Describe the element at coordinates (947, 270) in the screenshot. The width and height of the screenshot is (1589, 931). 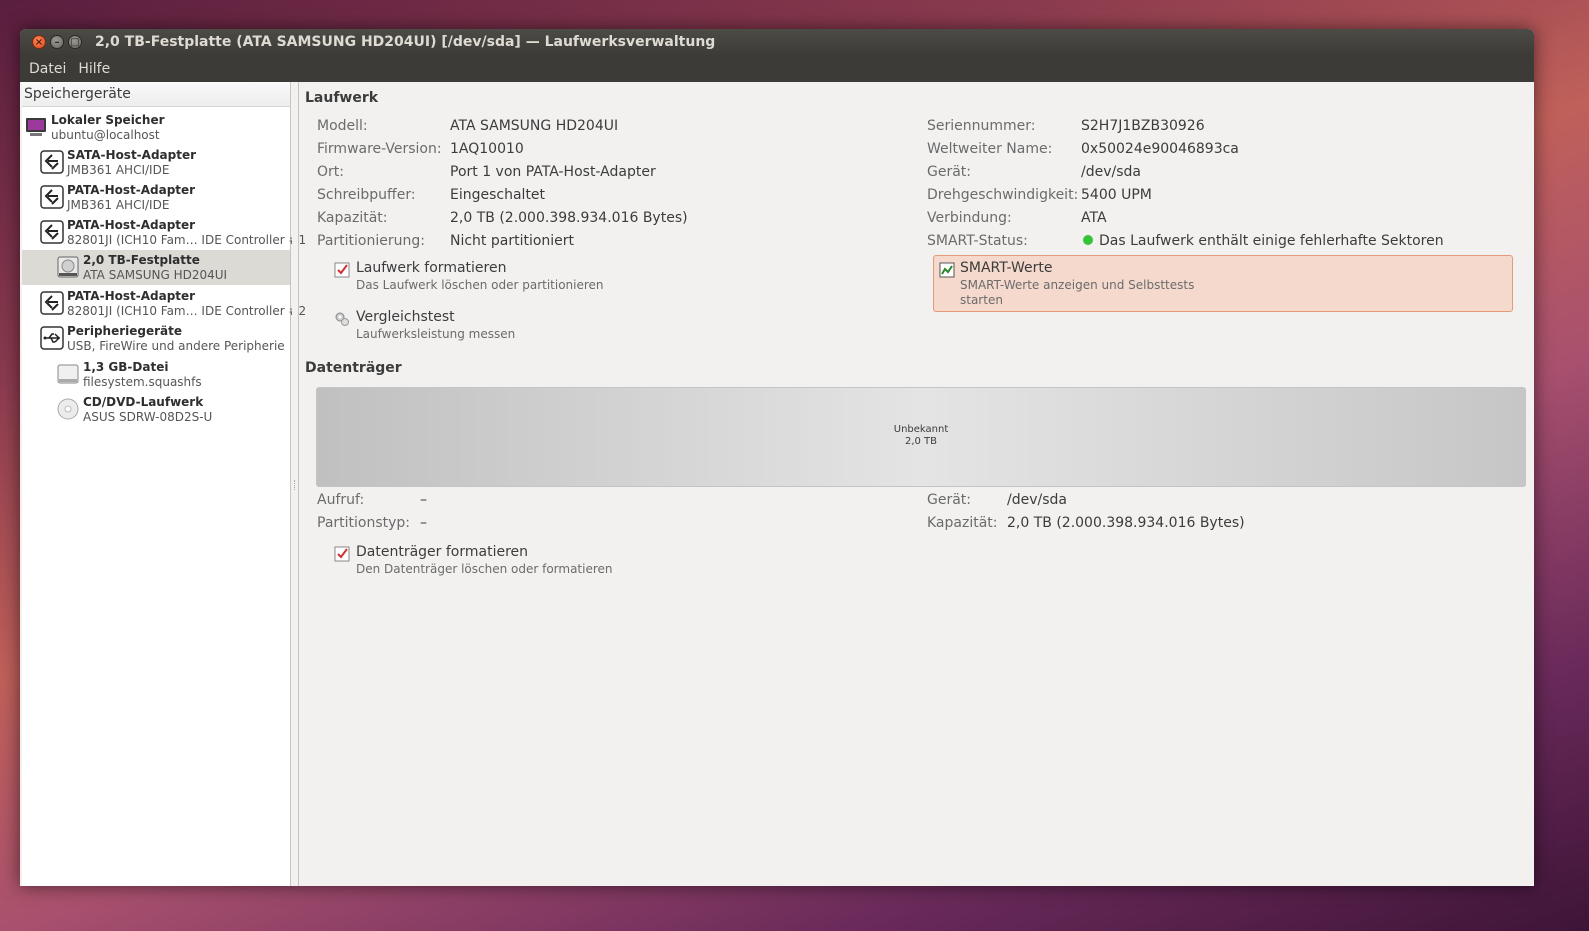
I see `smart-chart-icon` at that location.